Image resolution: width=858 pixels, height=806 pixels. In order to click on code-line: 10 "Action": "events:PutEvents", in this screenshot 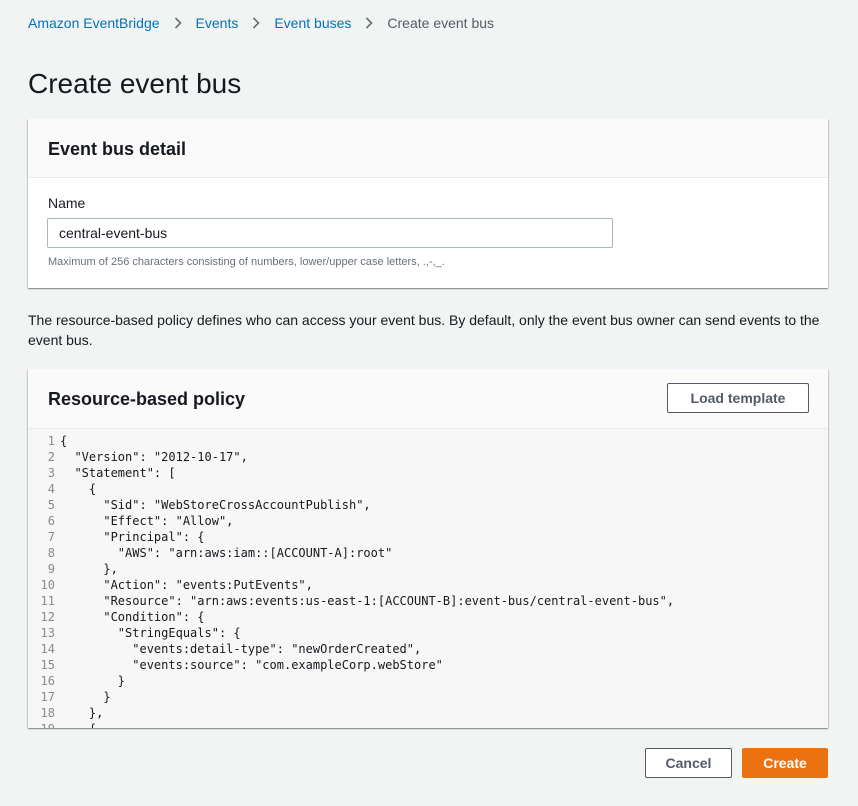, I will do `click(351, 585)`.